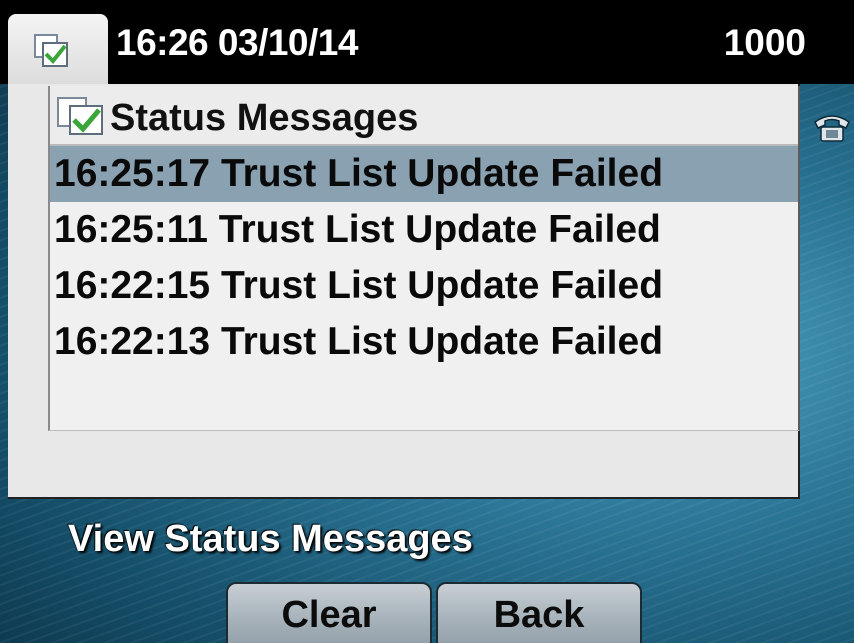 The height and width of the screenshot is (643, 854). I want to click on header-bar: 16:26 03/10/14 1000, so click(427, 42).